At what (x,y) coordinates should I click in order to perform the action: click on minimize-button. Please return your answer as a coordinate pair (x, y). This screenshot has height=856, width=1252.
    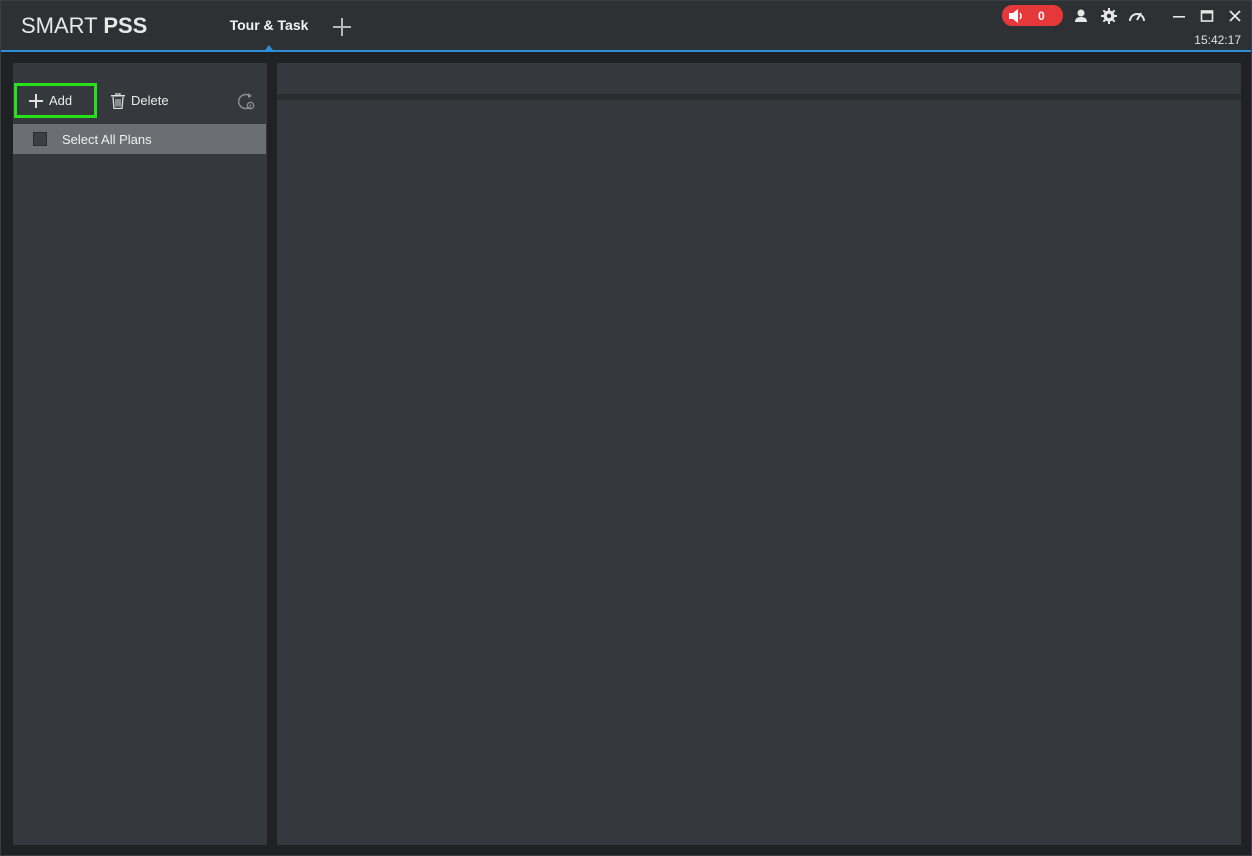
    Looking at the image, I should click on (1179, 16).